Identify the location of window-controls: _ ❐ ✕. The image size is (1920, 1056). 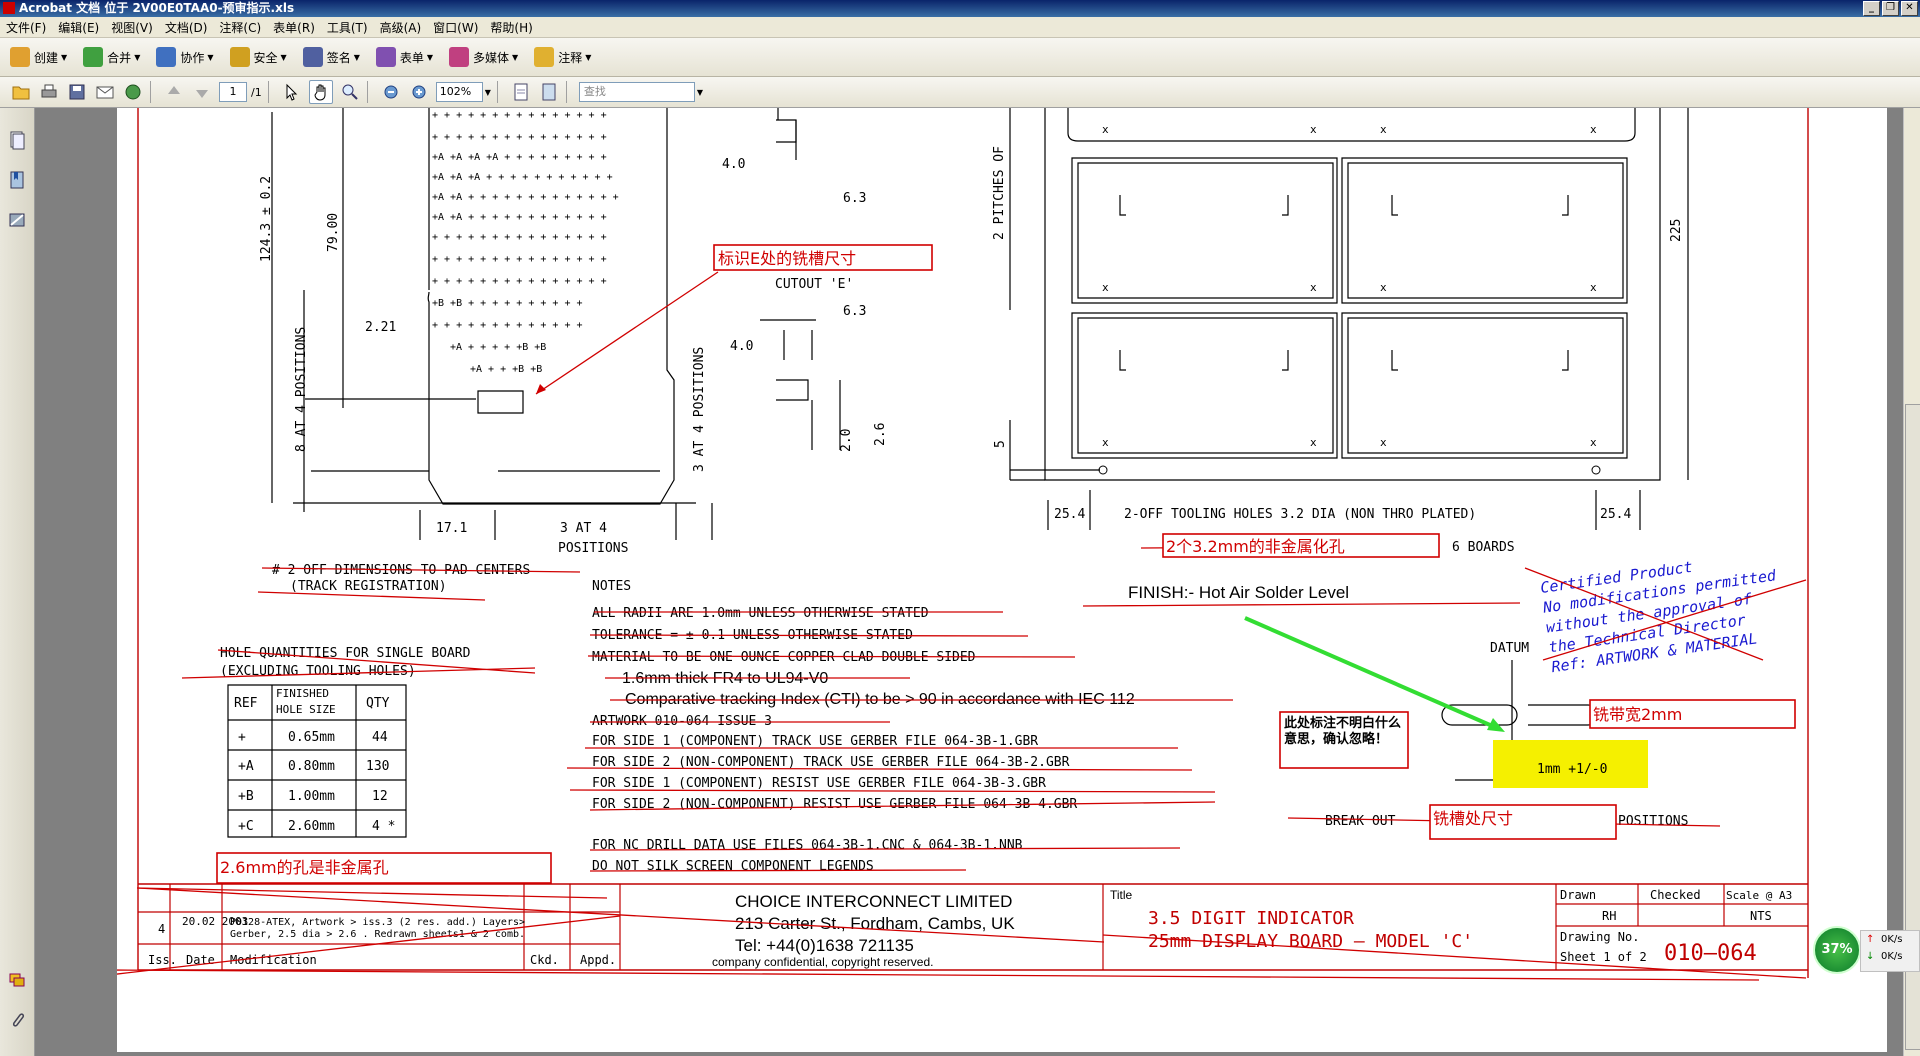
(1890, 8).